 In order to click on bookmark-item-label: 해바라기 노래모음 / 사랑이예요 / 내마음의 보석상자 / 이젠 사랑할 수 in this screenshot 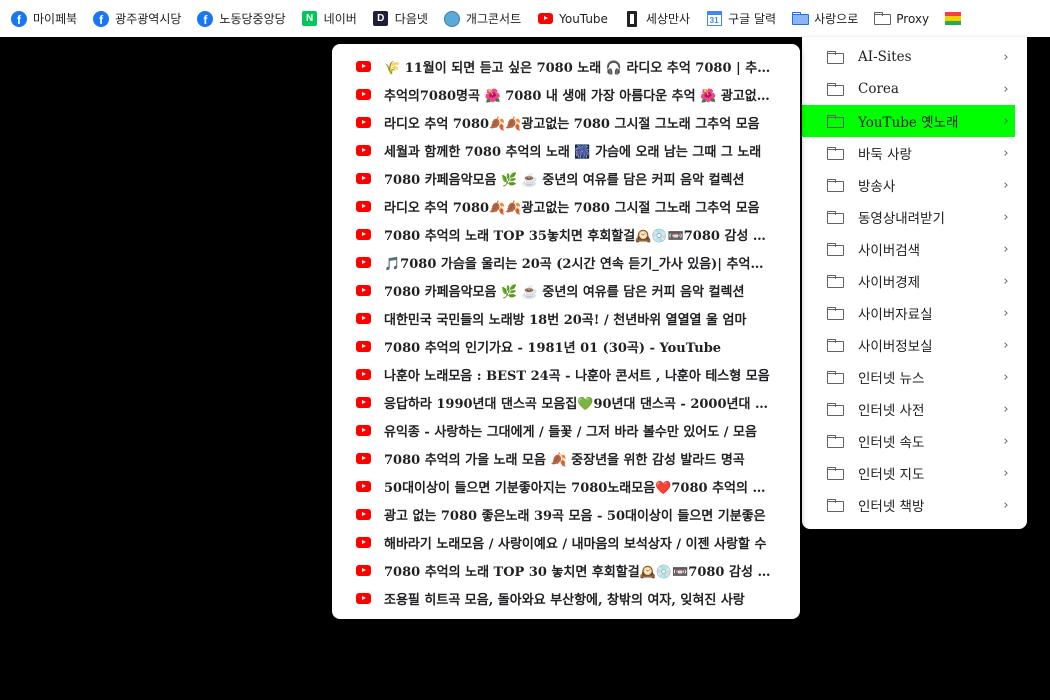, I will do `click(575, 544)`.